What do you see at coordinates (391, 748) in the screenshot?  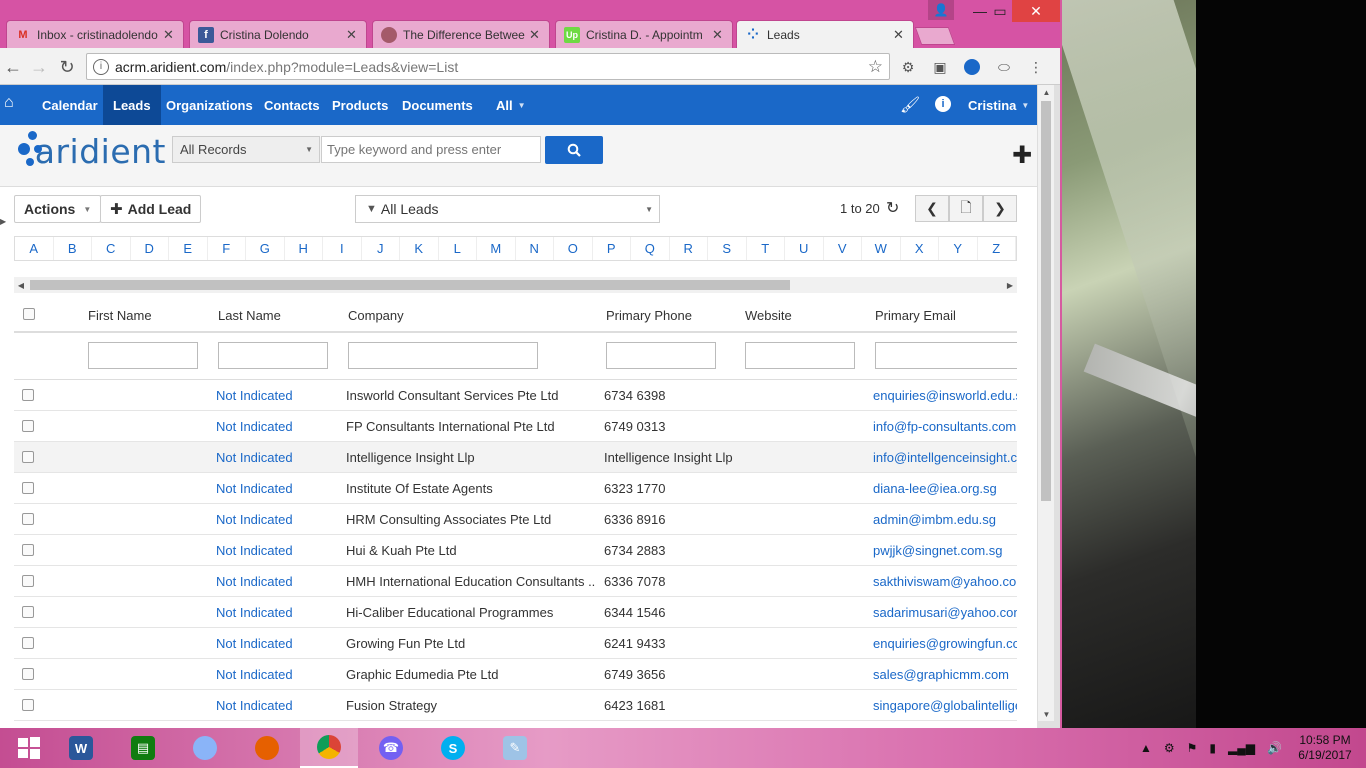 I see `taskbar-viber: ☎` at bounding box center [391, 748].